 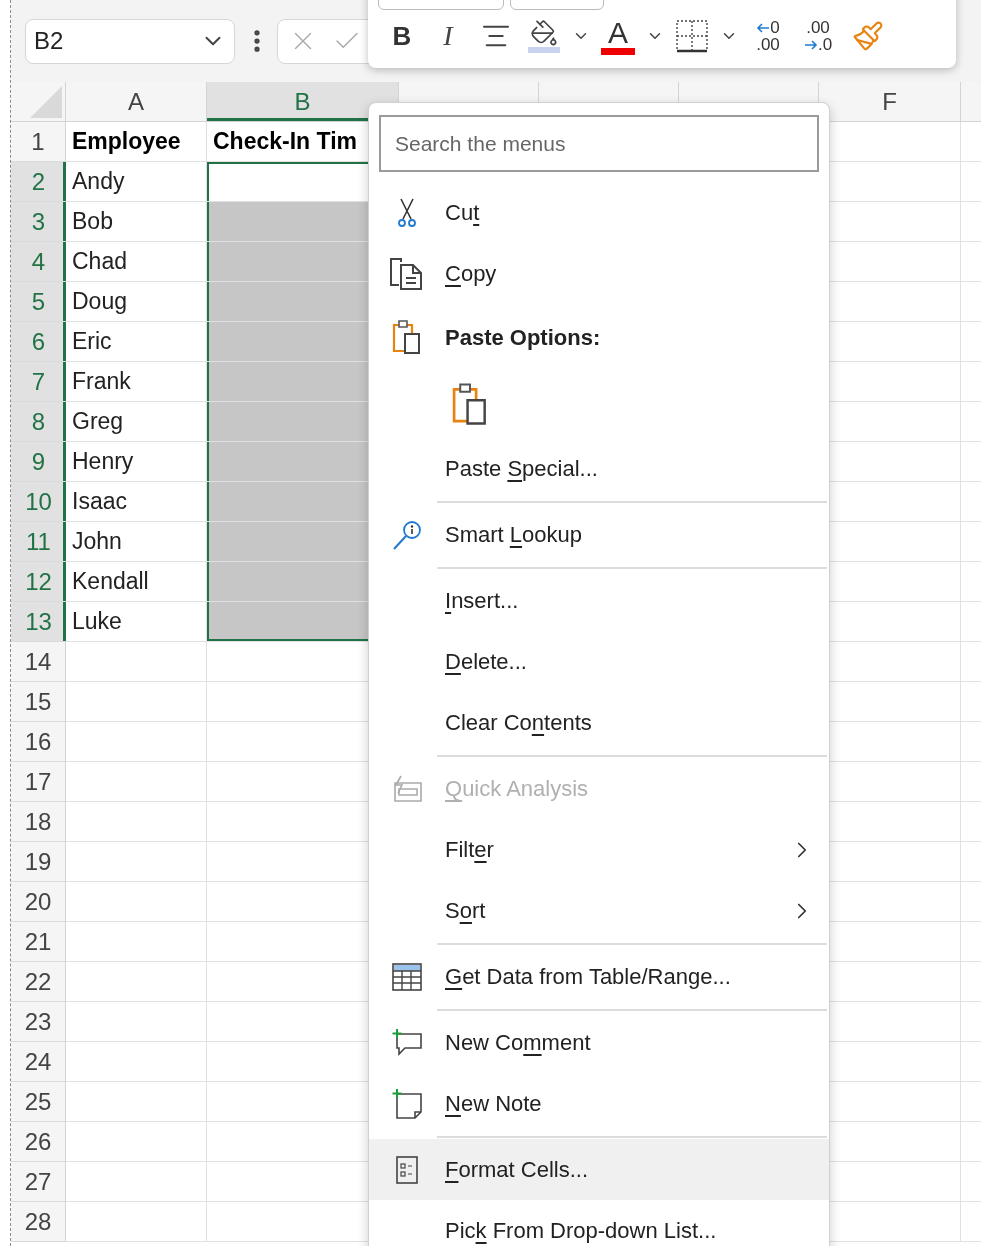 What do you see at coordinates (763, 27) in the screenshot?
I see `arrow-left-icon` at bounding box center [763, 27].